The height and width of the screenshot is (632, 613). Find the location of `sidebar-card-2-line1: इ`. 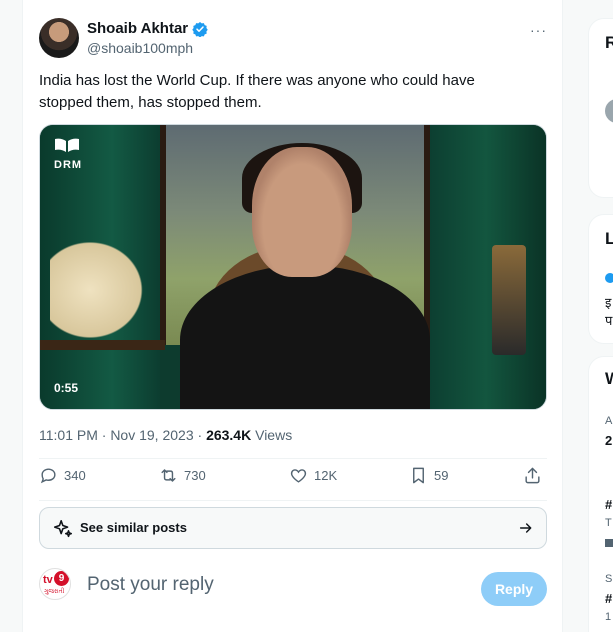

sidebar-card-2-line1: इ is located at coordinates (608, 302).